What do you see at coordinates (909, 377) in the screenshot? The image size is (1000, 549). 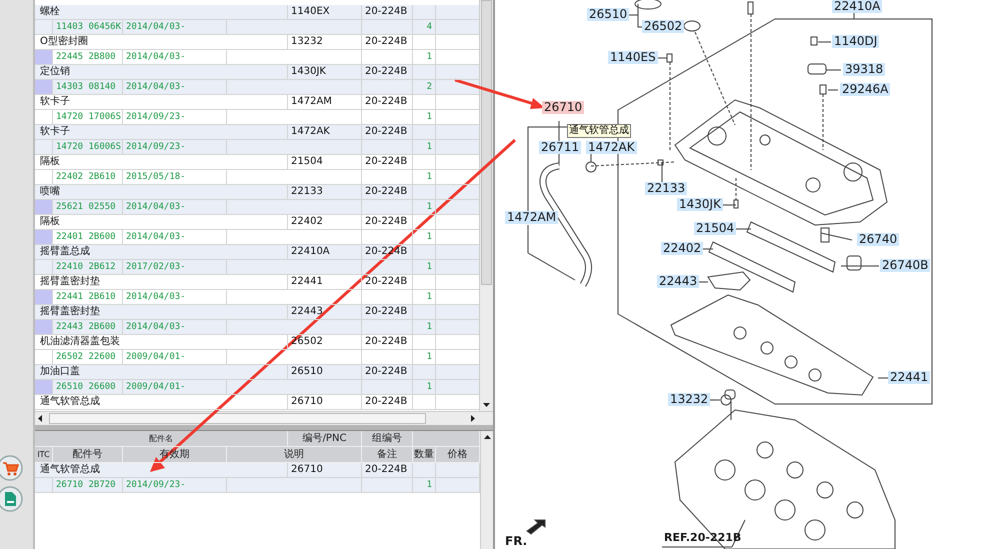 I see `part-callout: 22441` at bounding box center [909, 377].